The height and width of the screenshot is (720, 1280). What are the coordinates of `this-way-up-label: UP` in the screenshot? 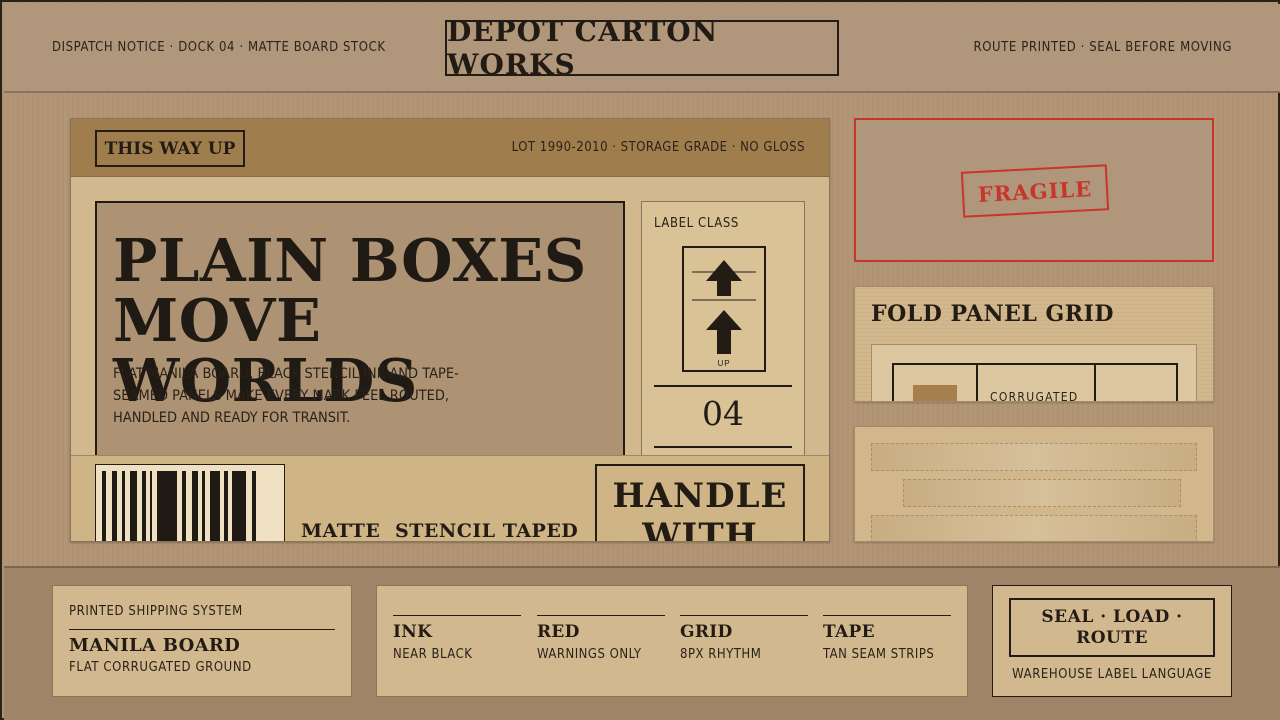 It's located at (724, 309).